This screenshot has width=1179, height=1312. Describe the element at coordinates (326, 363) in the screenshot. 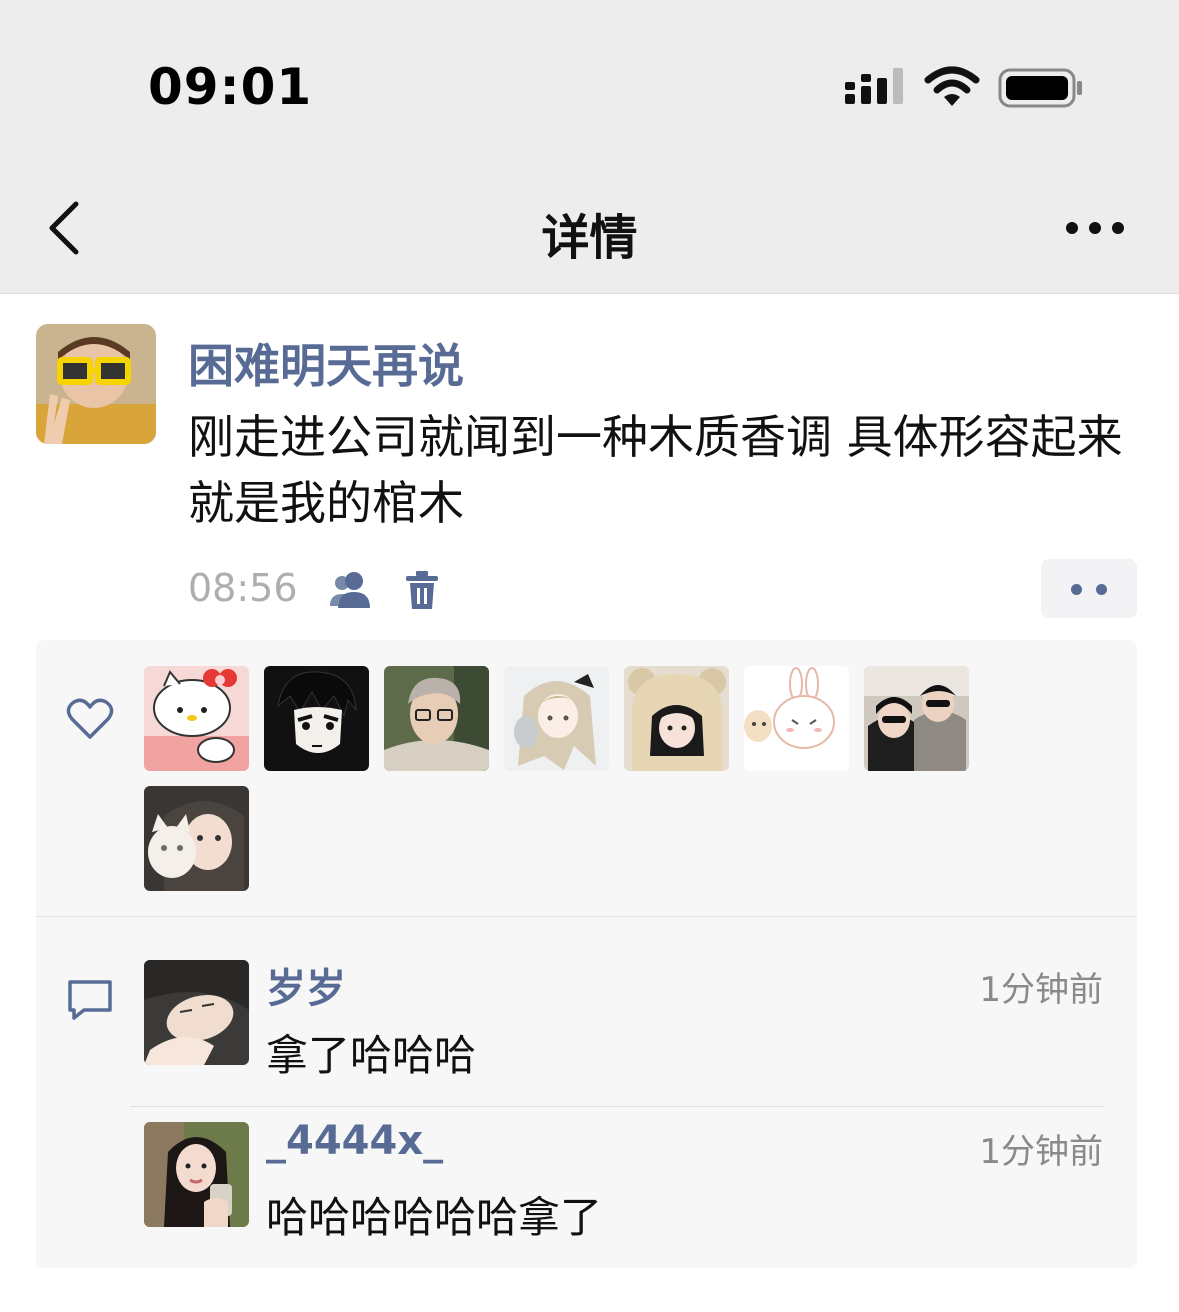

I see `post-author-name: 困难明天再说` at that location.